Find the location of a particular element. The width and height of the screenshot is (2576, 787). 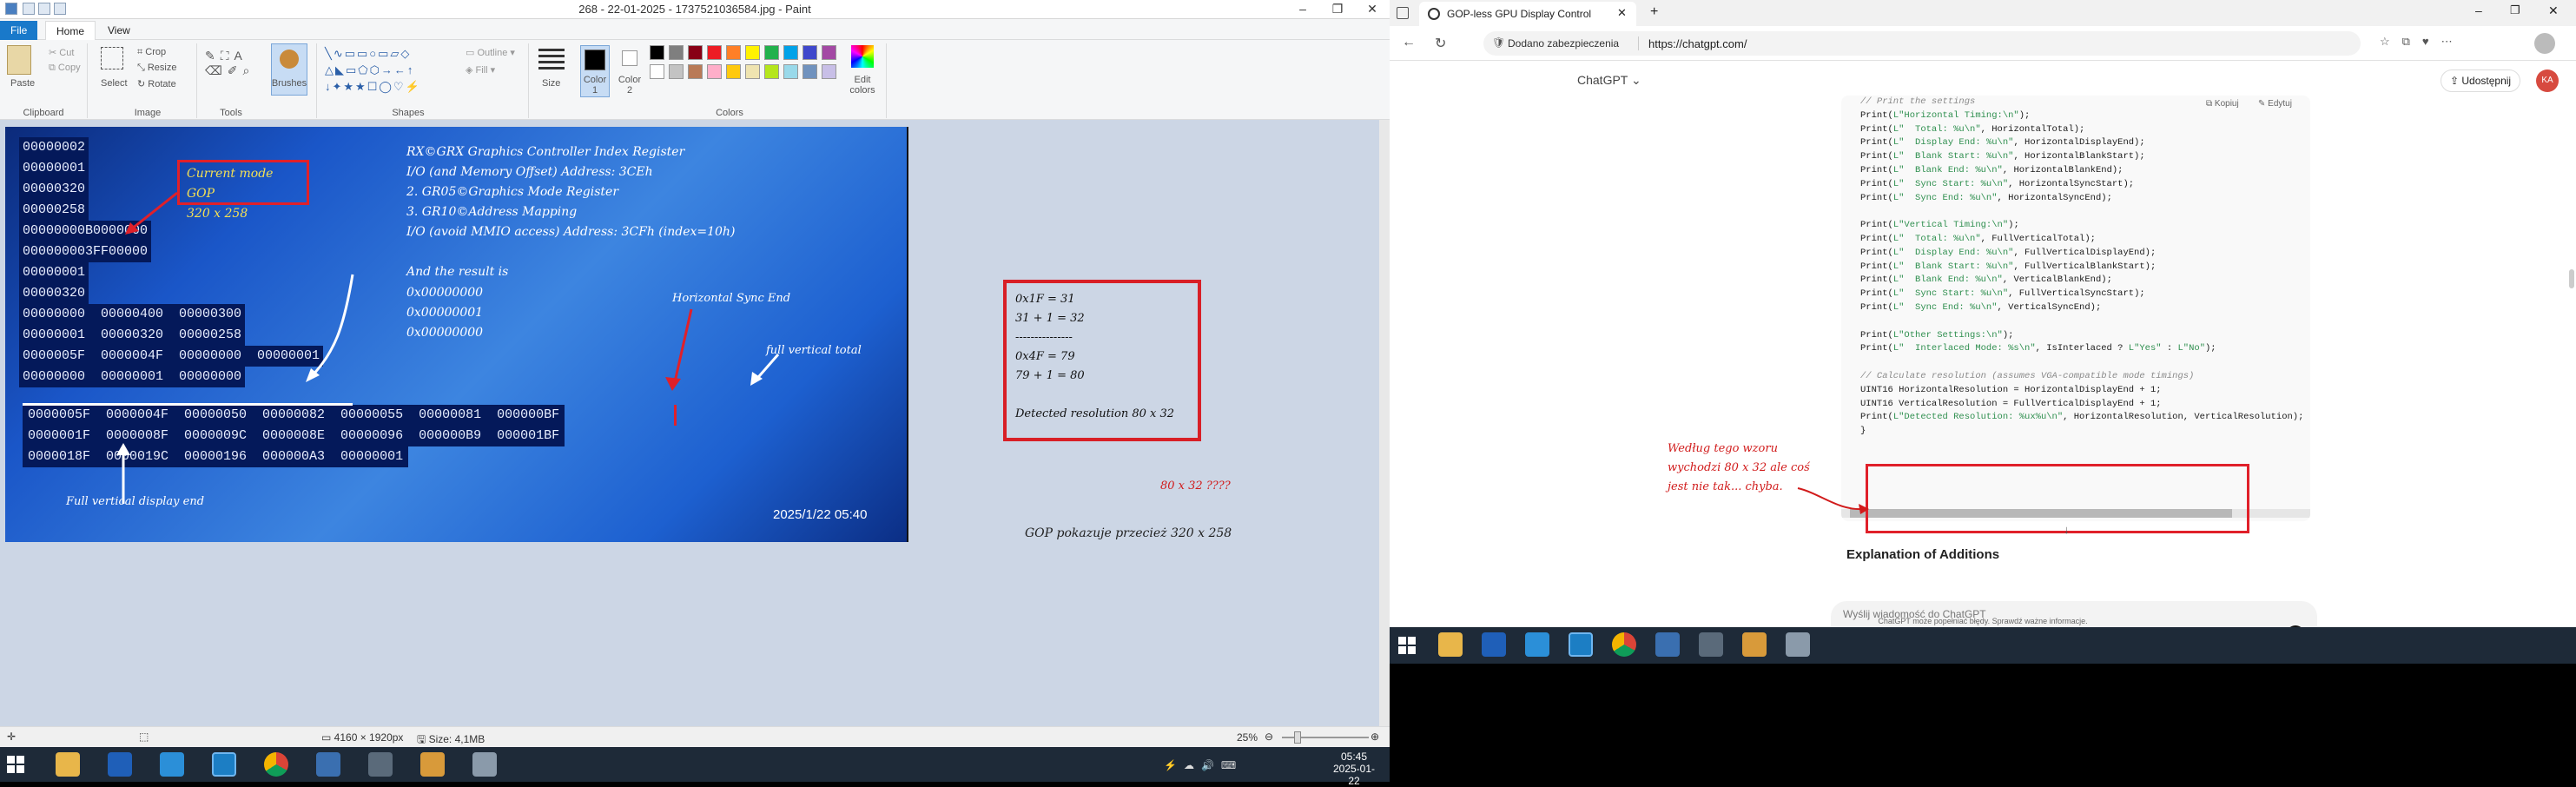

hex-line: 00000001 is located at coordinates (54, 272).